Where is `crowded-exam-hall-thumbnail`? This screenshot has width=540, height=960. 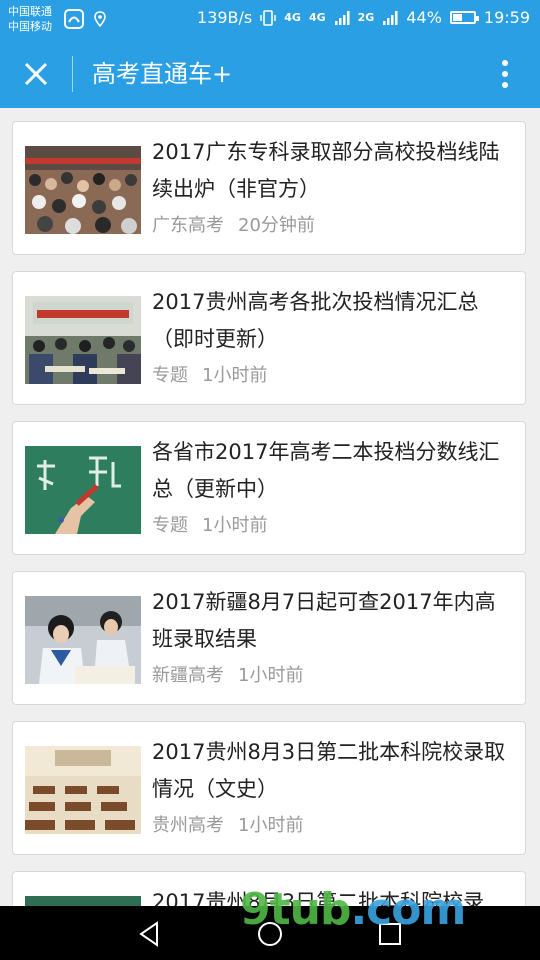 crowded-exam-hall-thumbnail is located at coordinates (83, 190).